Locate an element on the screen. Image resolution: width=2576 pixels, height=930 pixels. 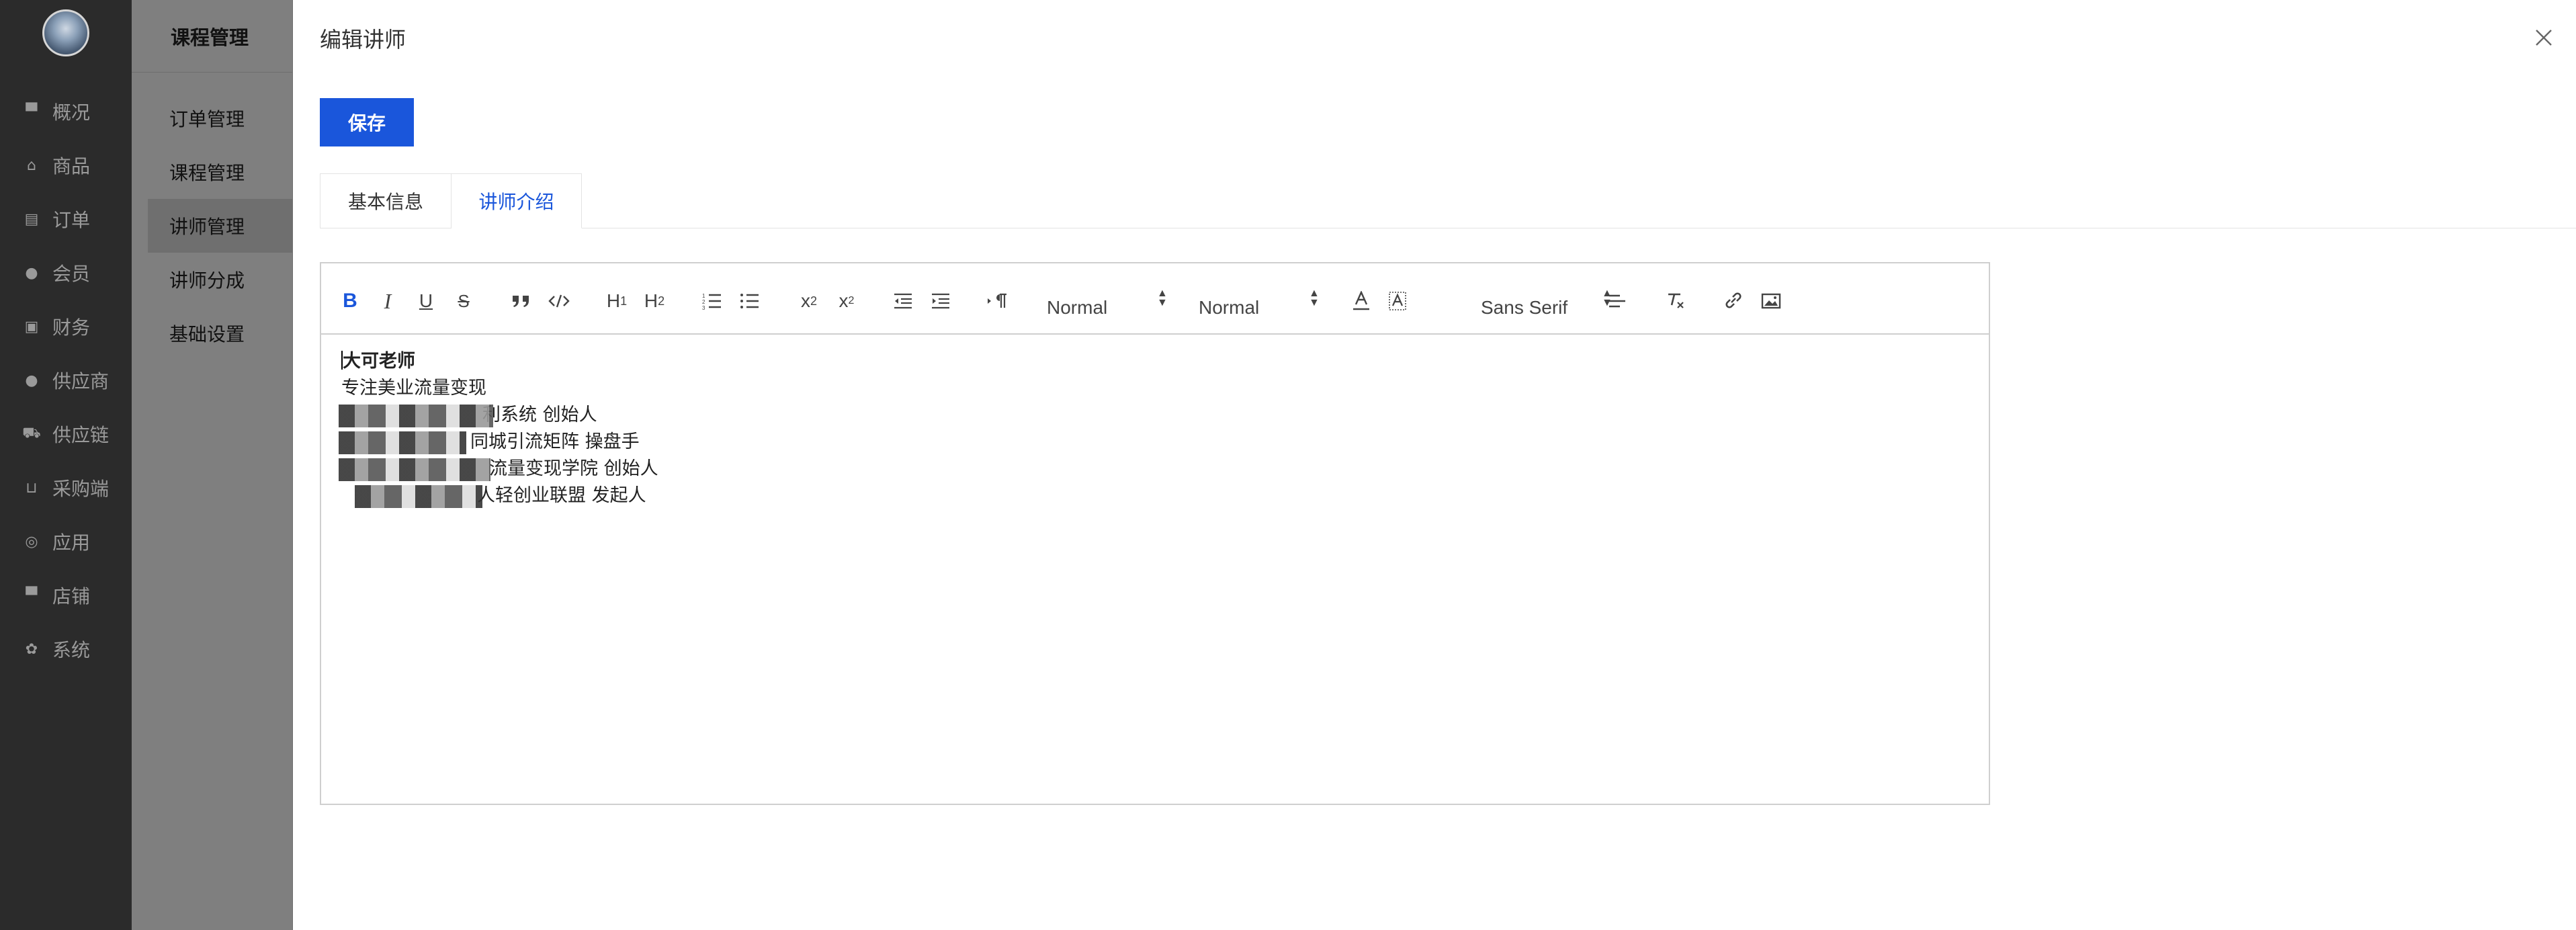
nav-item-finance: ▣ 财务 is located at coordinates (66, 326).